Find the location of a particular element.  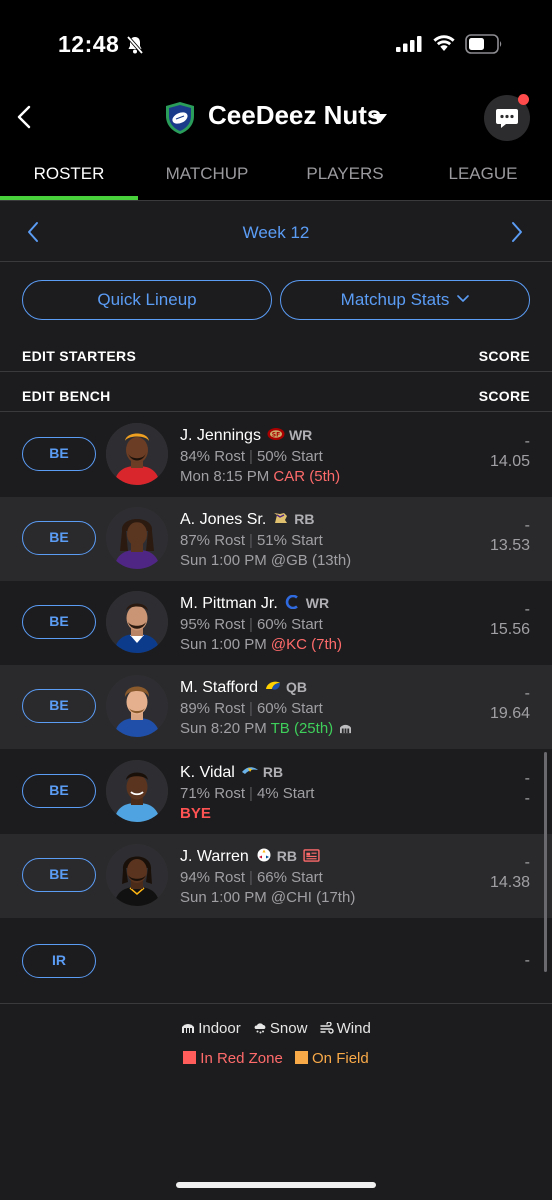

team-shield-icon is located at coordinates (180, 118).